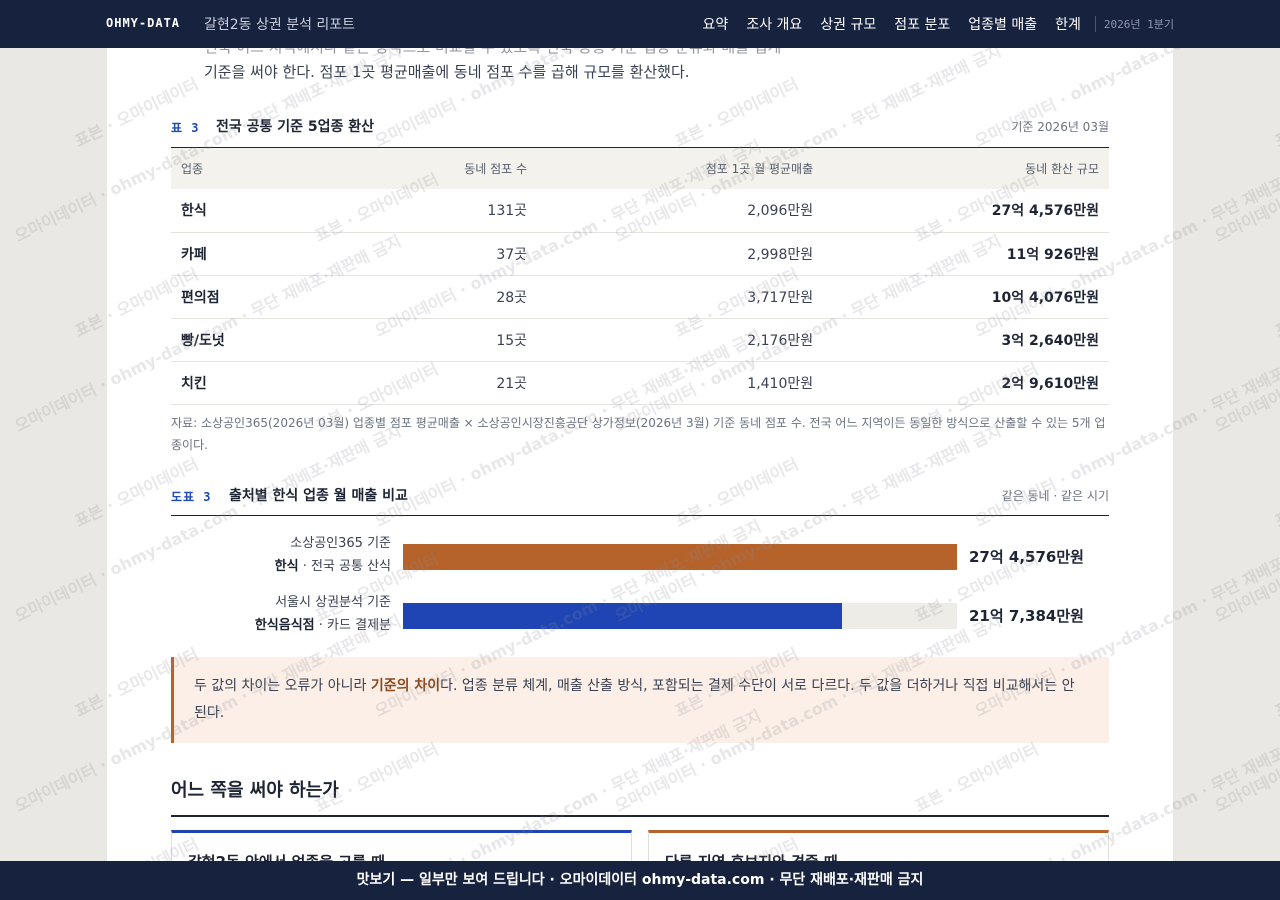  Describe the element at coordinates (680, 254) in the screenshot. I see `cell-avg-sales: 2,998만원` at that location.